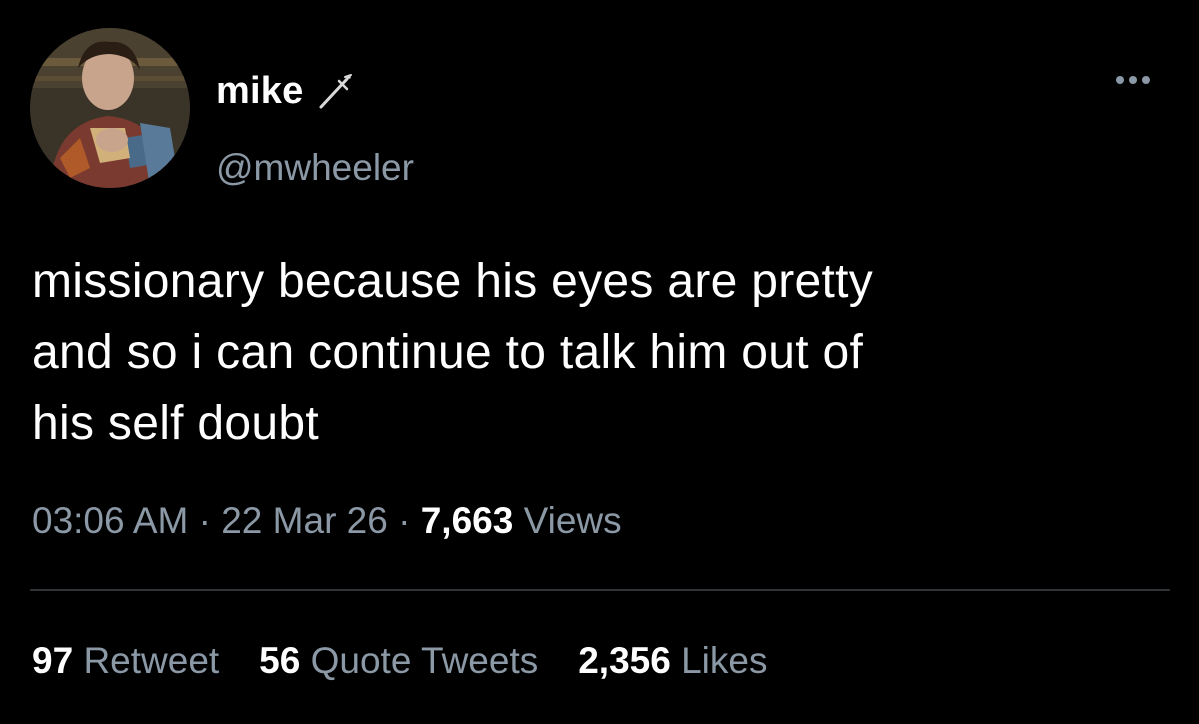  I want to click on author-handle: @mwheeler, so click(315, 168).